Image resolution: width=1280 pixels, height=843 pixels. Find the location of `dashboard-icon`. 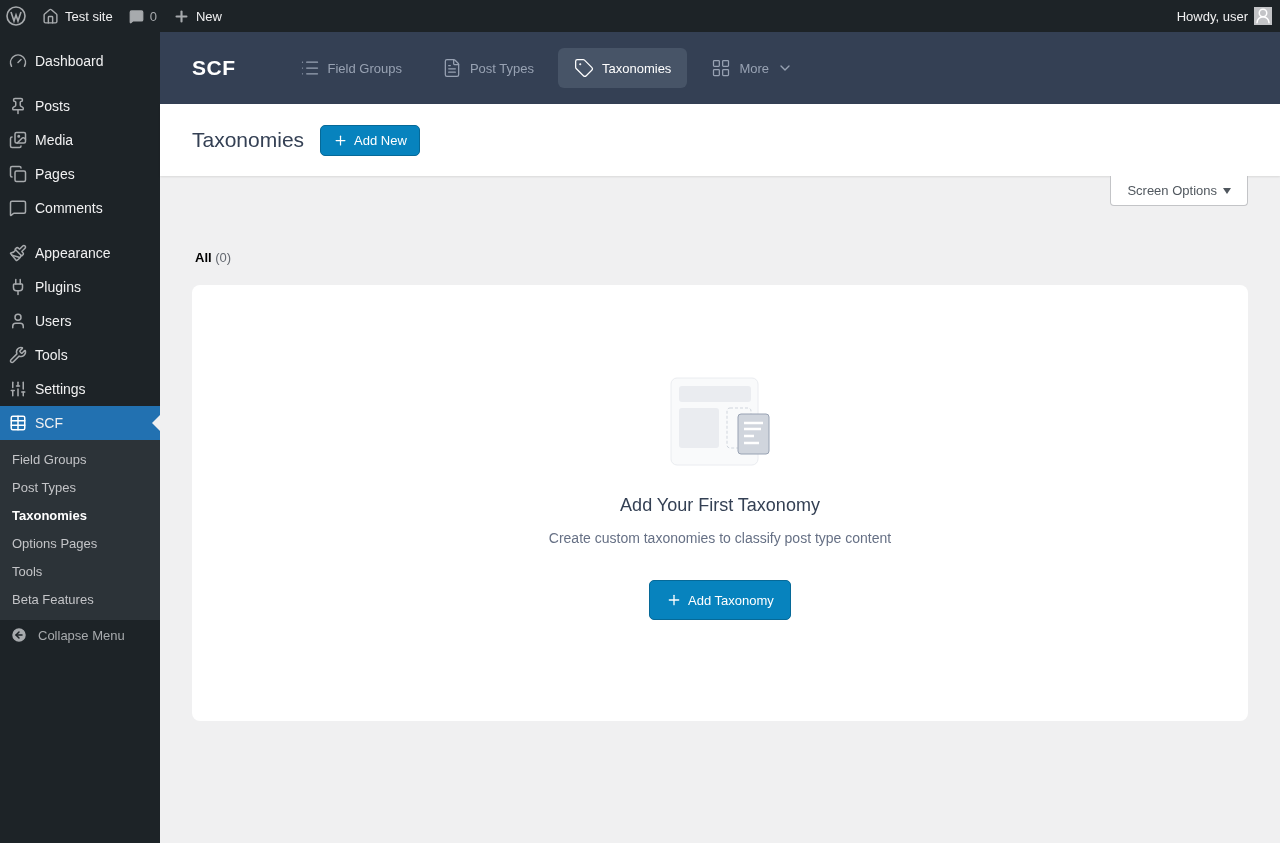

dashboard-icon is located at coordinates (18, 61).